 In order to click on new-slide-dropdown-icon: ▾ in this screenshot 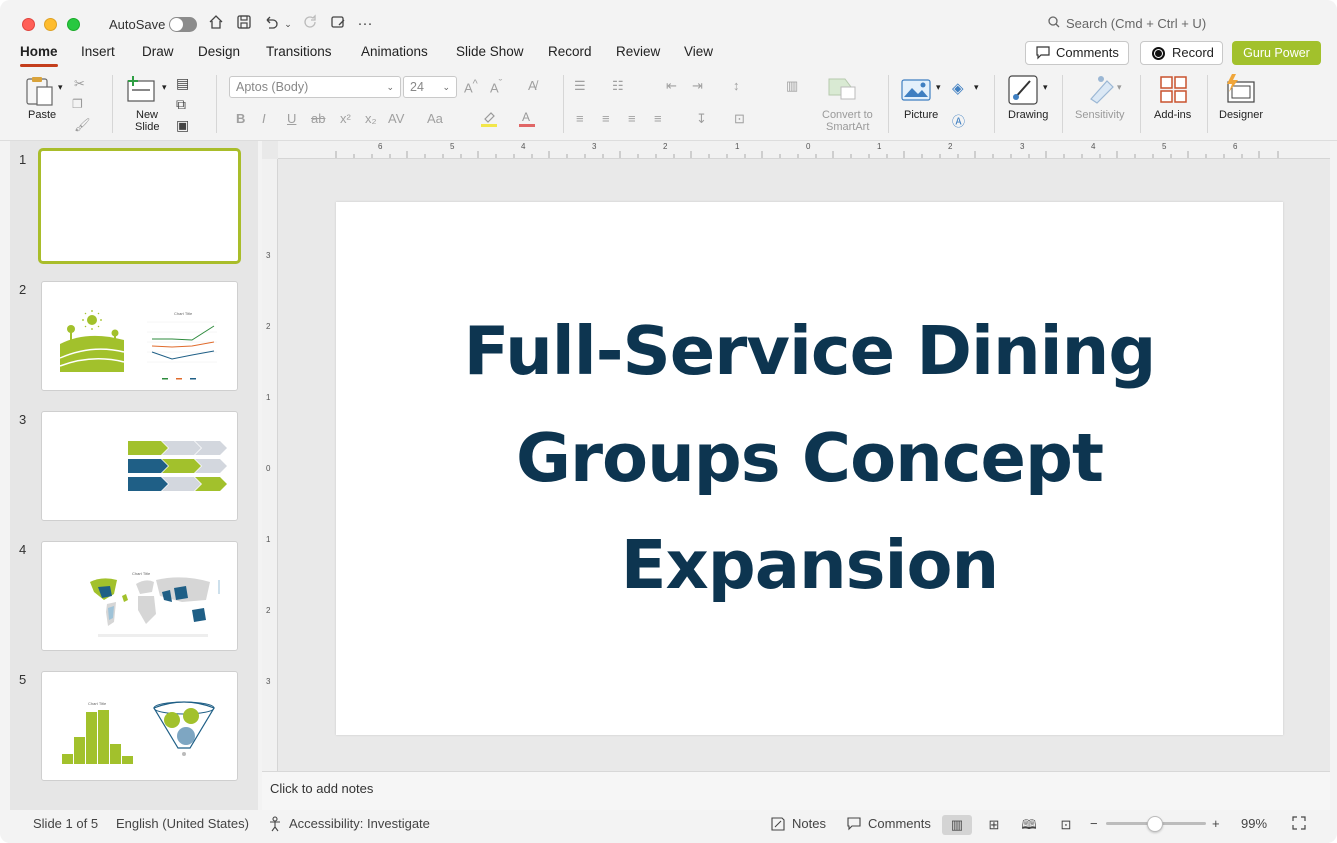, I will do `click(164, 87)`.